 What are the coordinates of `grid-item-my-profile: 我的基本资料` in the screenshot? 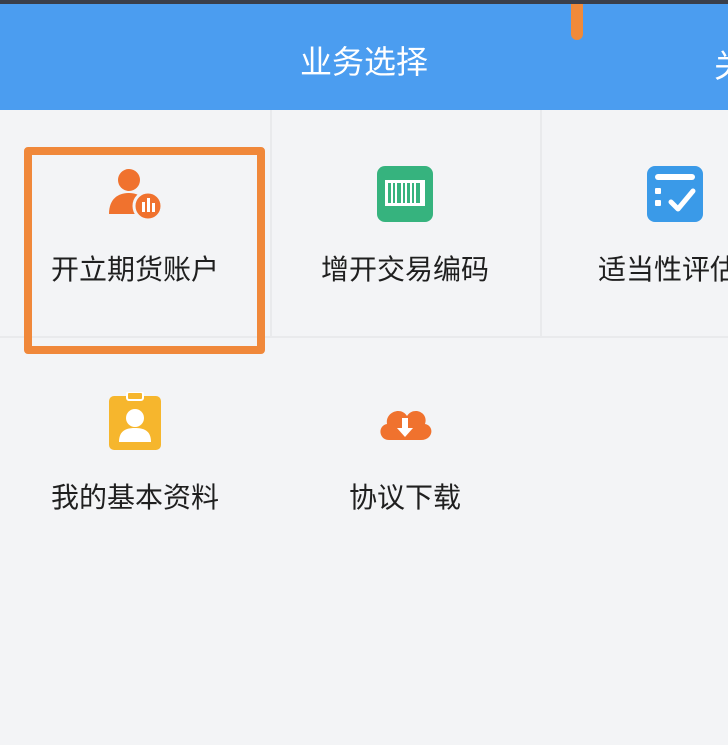 It's located at (135, 451).